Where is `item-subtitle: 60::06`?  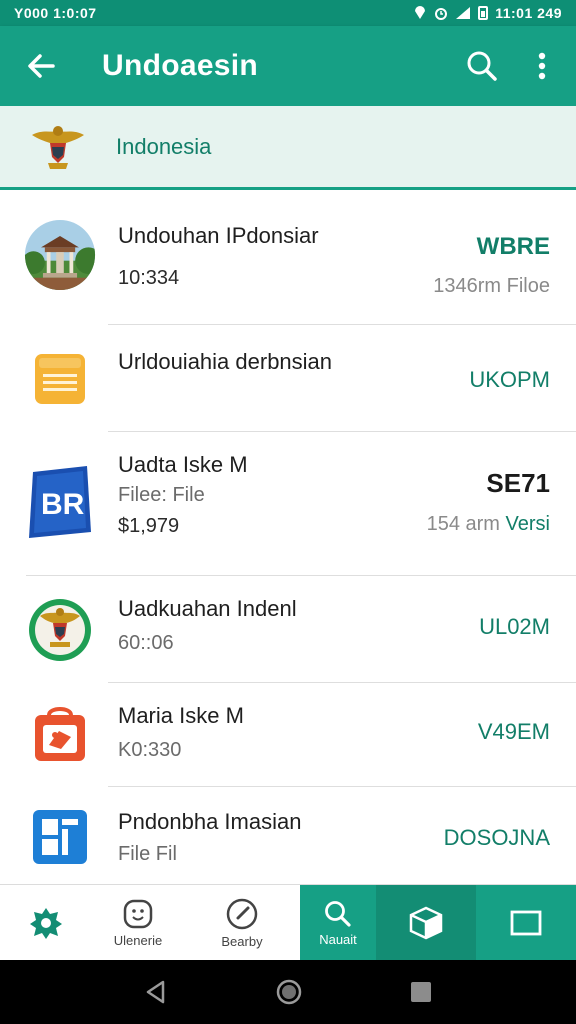 item-subtitle: 60::06 is located at coordinates (146, 643).